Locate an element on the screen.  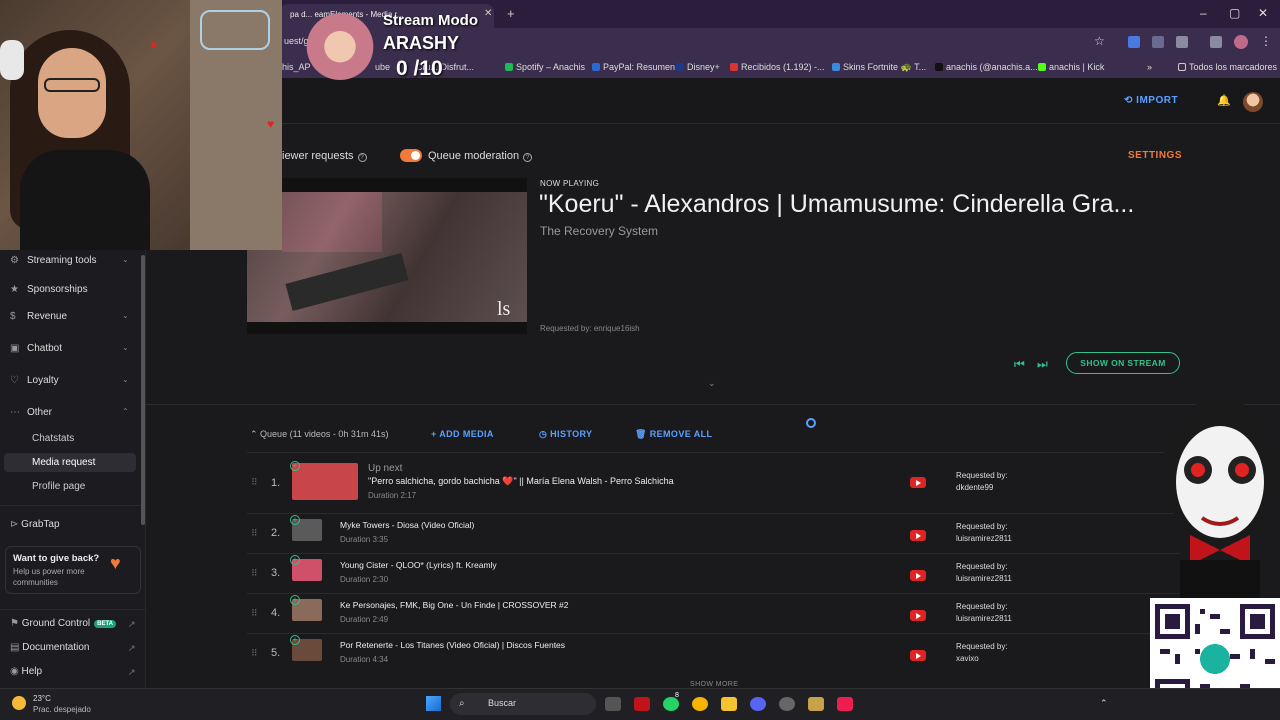
stream-mode-name: ARASHY is located at coordinates (421, 43).